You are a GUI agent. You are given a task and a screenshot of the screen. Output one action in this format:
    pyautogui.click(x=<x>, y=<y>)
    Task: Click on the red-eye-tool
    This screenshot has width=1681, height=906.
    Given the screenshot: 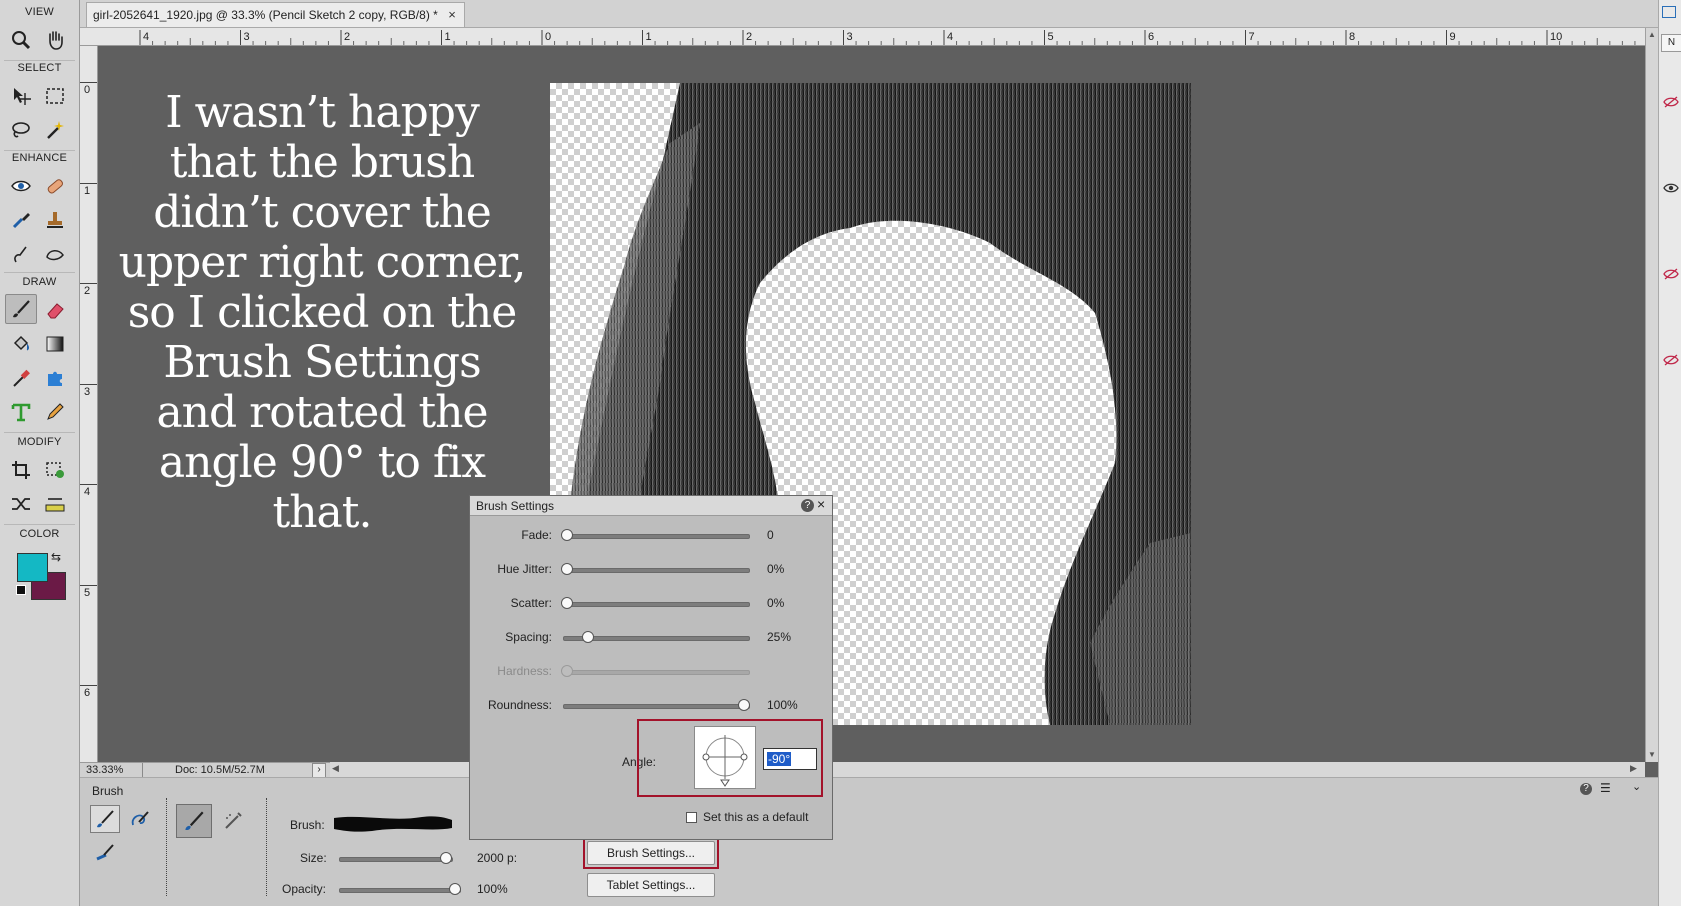 What is the action you would take?
    pyautogui.click(x=21, y=186)
    